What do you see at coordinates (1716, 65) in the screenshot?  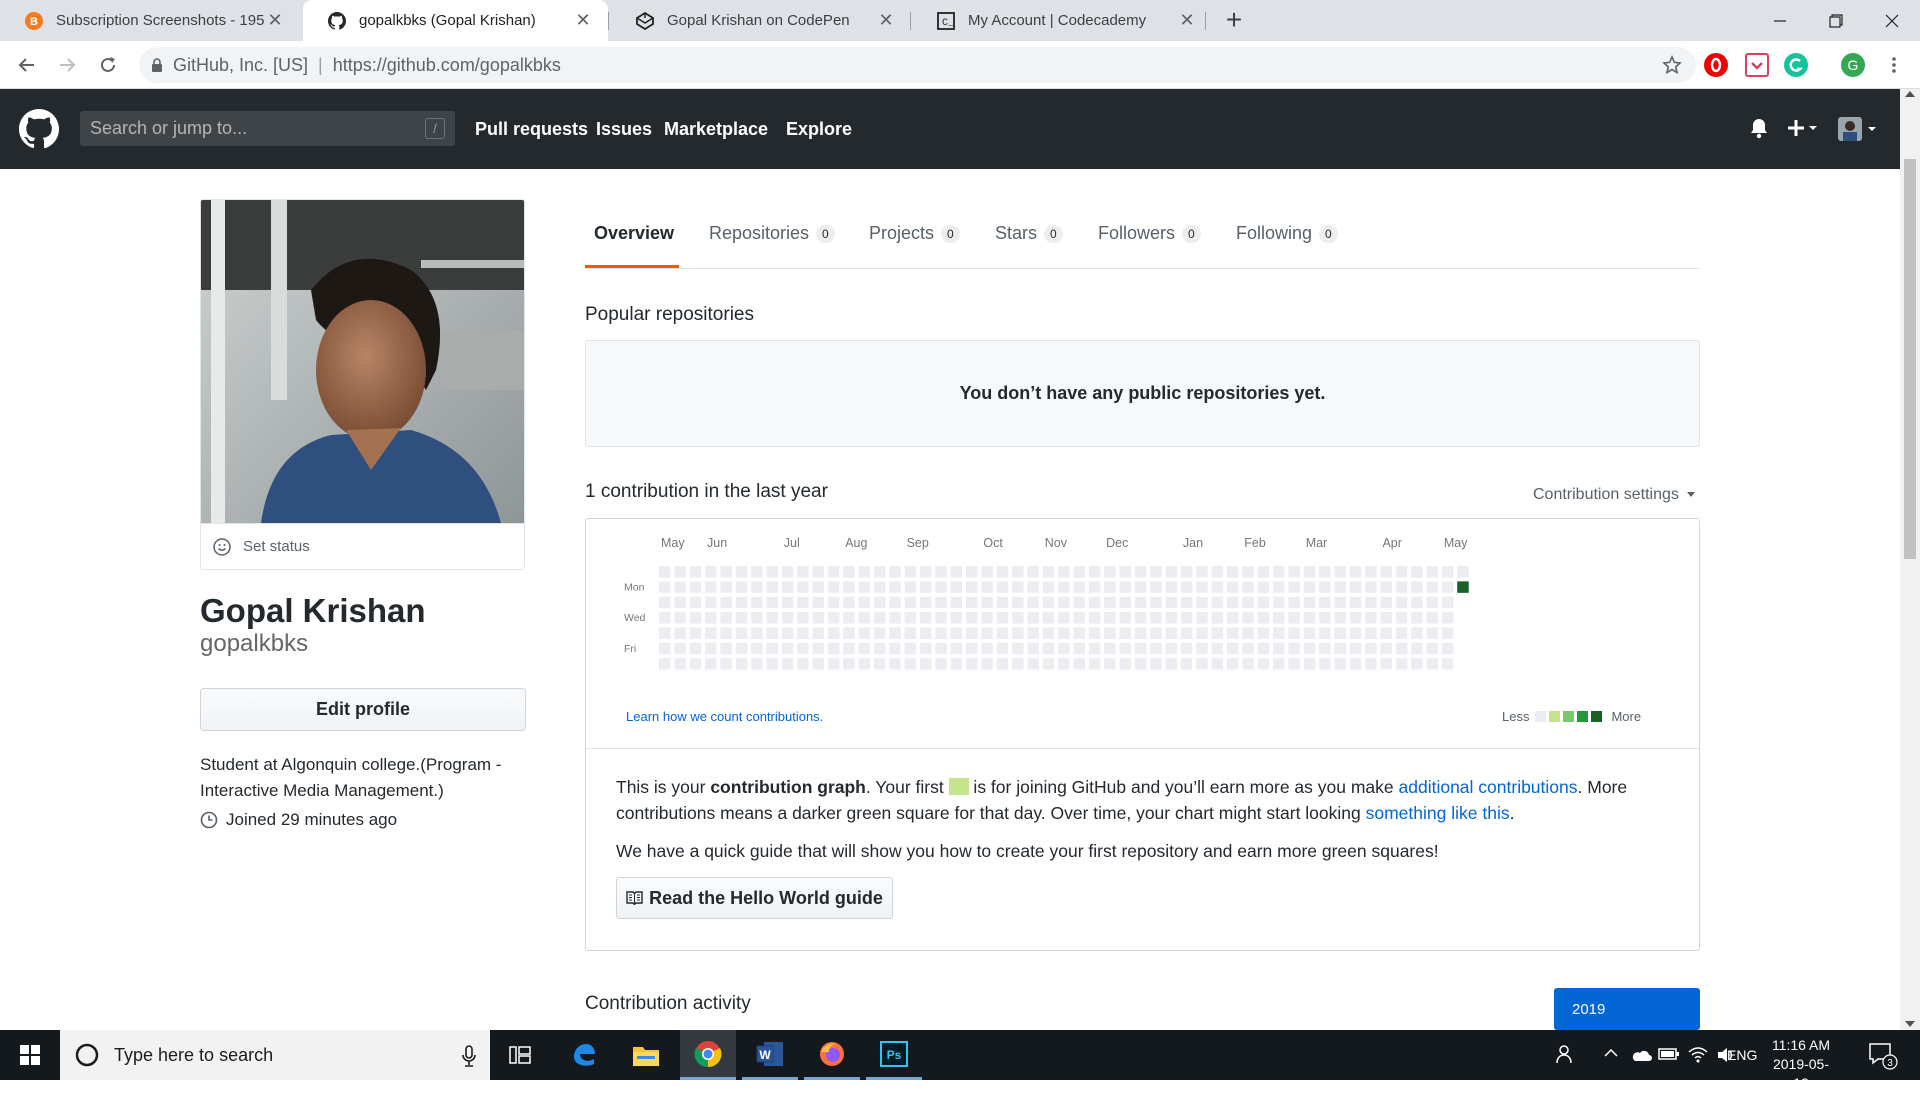 I see `adblock-extension-icon` at bounding box center [1716, 65].